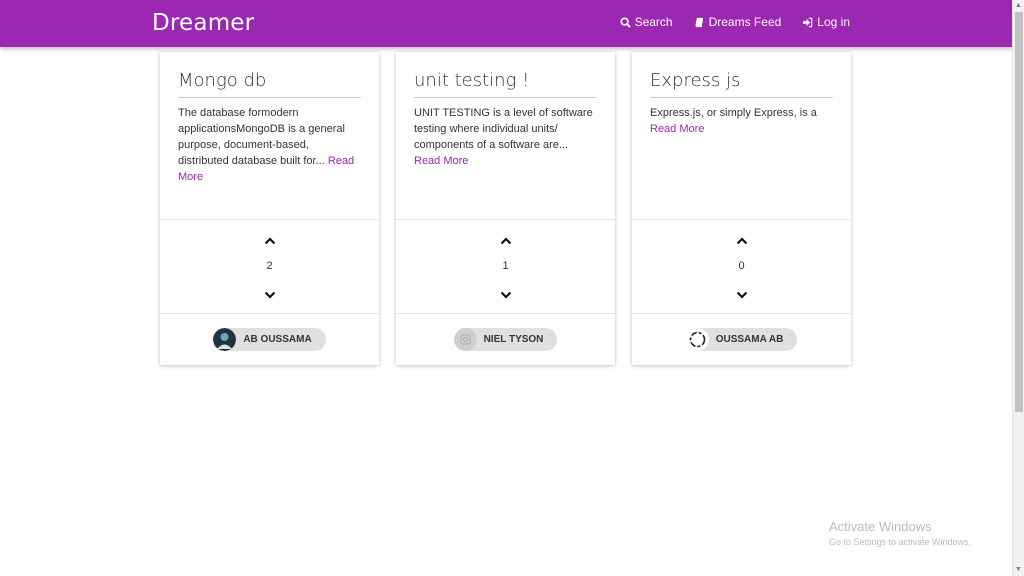 This screenshot has height=576, width=1024. I want to click on card-excerpt: Express.js, or simply Express, is a, so click(733, 113).